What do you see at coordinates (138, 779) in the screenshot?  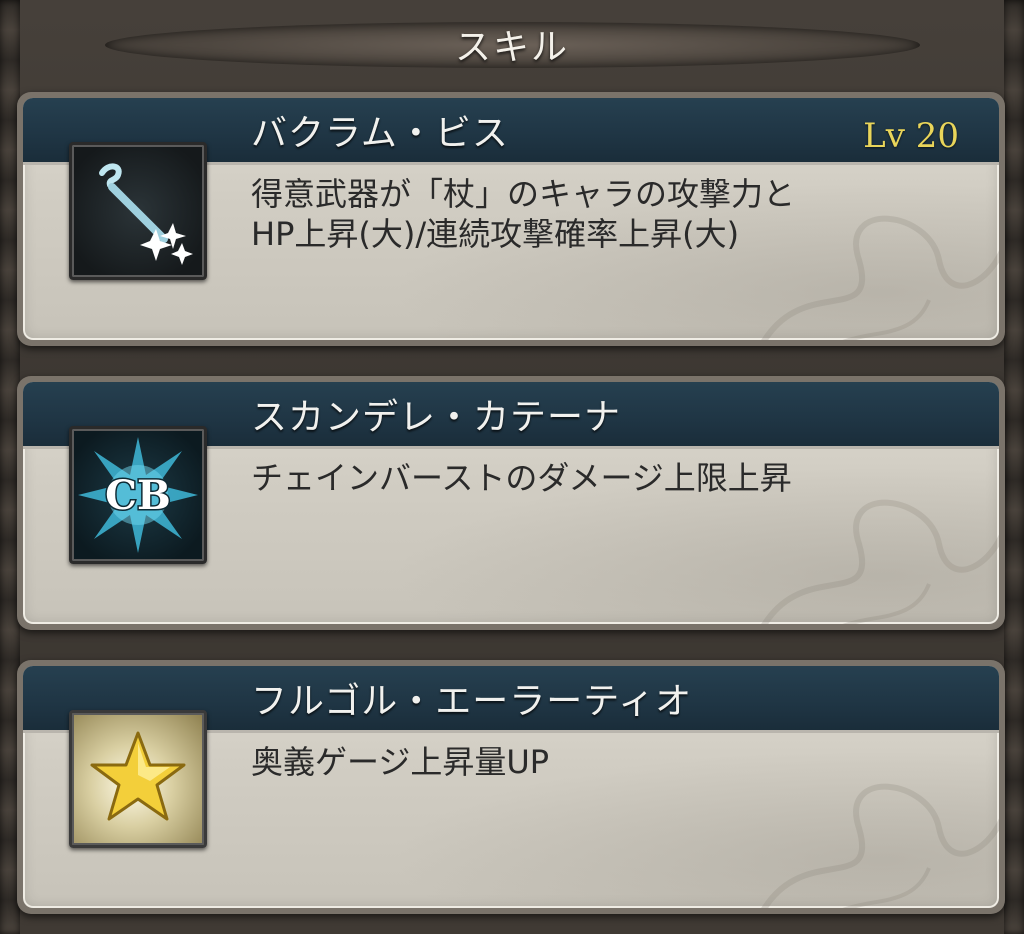 I see `gold-star-icon` at bounding box center [138, 779].